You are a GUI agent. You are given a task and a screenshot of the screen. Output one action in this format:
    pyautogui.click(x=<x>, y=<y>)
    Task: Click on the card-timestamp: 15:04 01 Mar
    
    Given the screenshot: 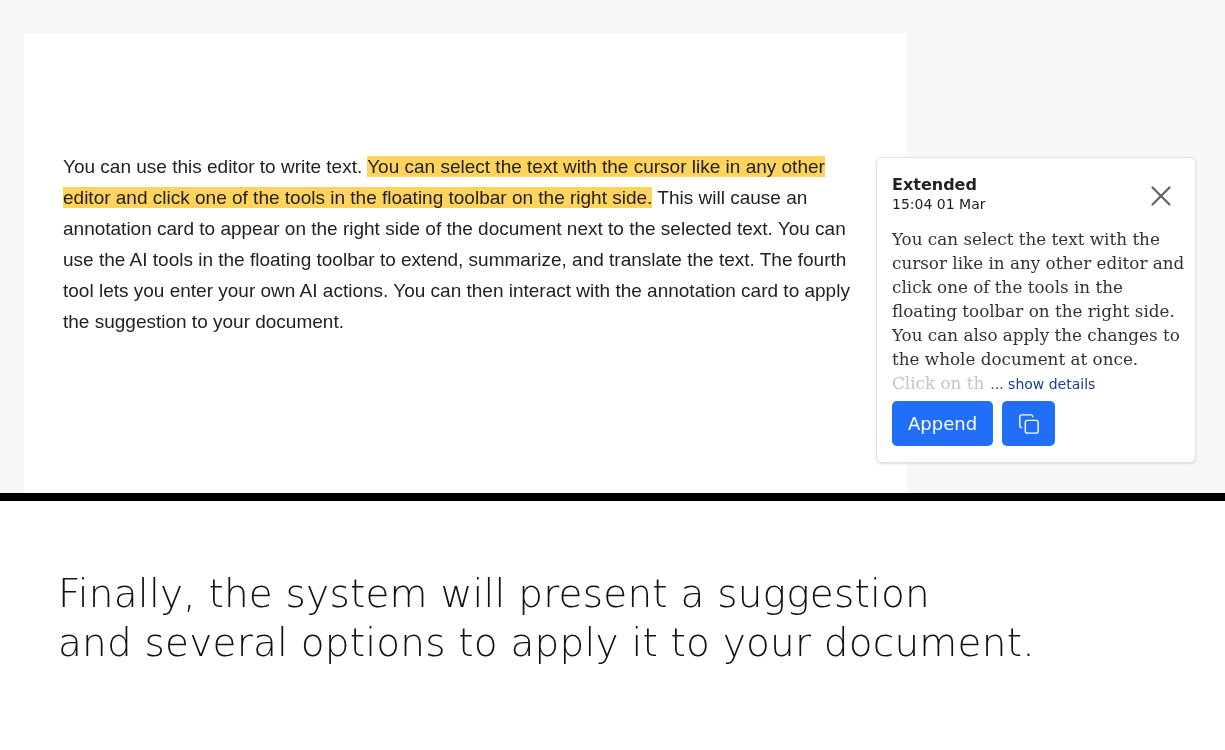 What is the action you would take?
    pyautogui.click(x=939, y=204)
    